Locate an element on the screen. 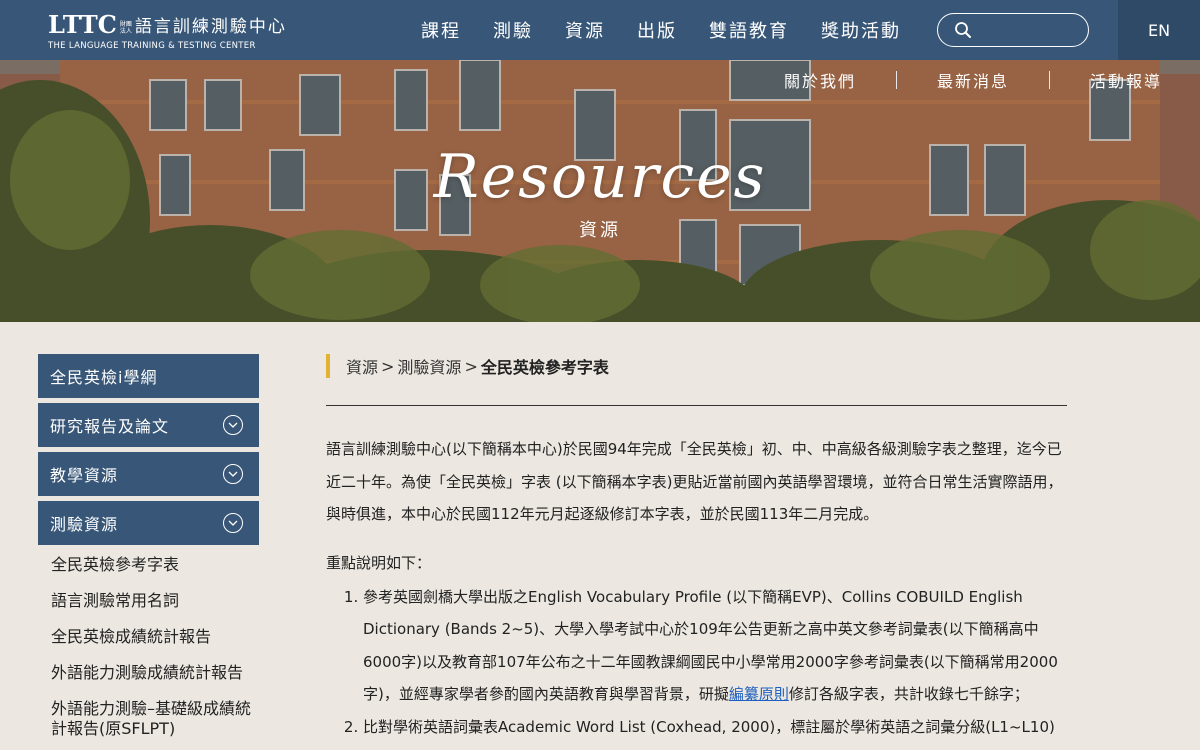 The width and height of the screenshot is (1200, 750). submenu-gept-score-report: 全民英檢成績統計報告 is located at coordinates (155, 637).